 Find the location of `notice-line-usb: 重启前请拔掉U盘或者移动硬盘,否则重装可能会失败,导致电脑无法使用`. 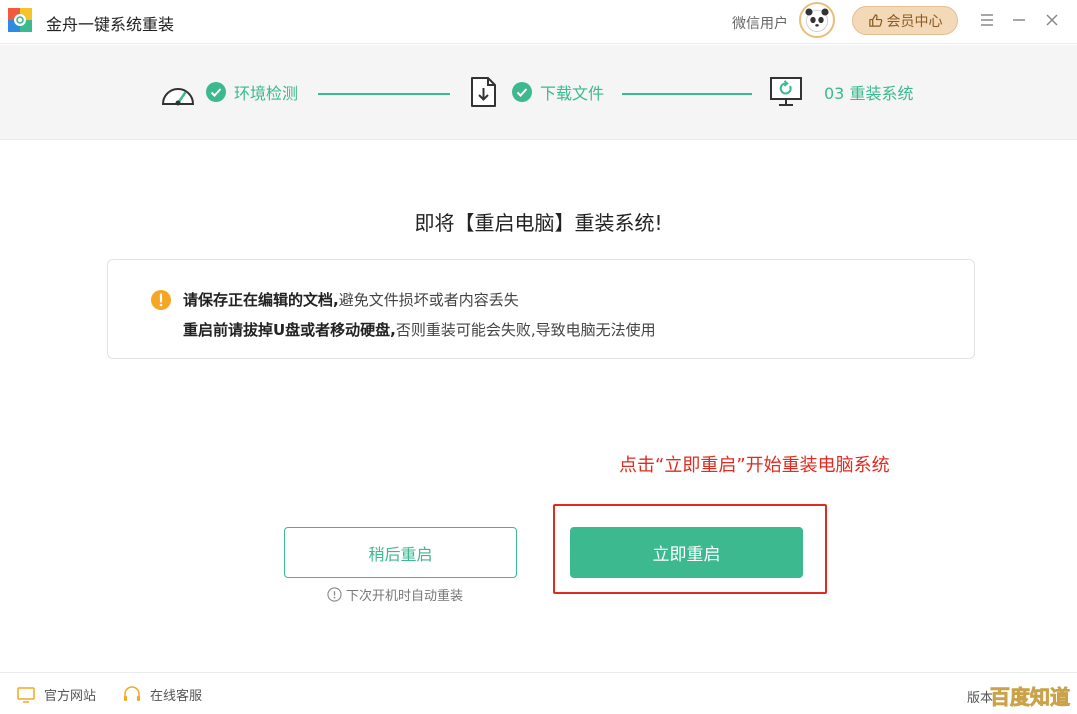

notice-line-usb: 重启前请拔掉U盘或者移动硬盘,否则重装可能会失败,导致电脑无法使用 is located at coordinates (419, 329).